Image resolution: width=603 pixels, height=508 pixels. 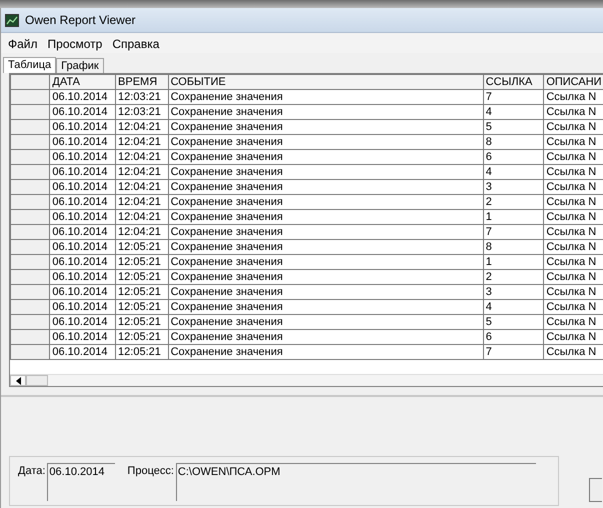 I want to click on menu-item: Файл, so click(x=23, y=44).